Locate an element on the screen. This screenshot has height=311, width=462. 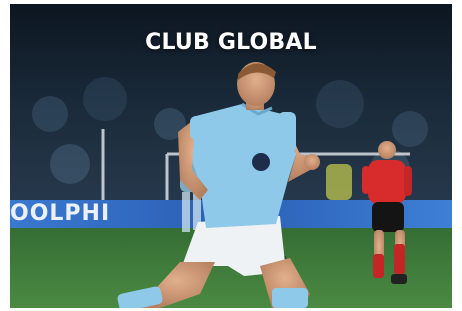
background-figure-yellow is located at coordinates (339, 182).